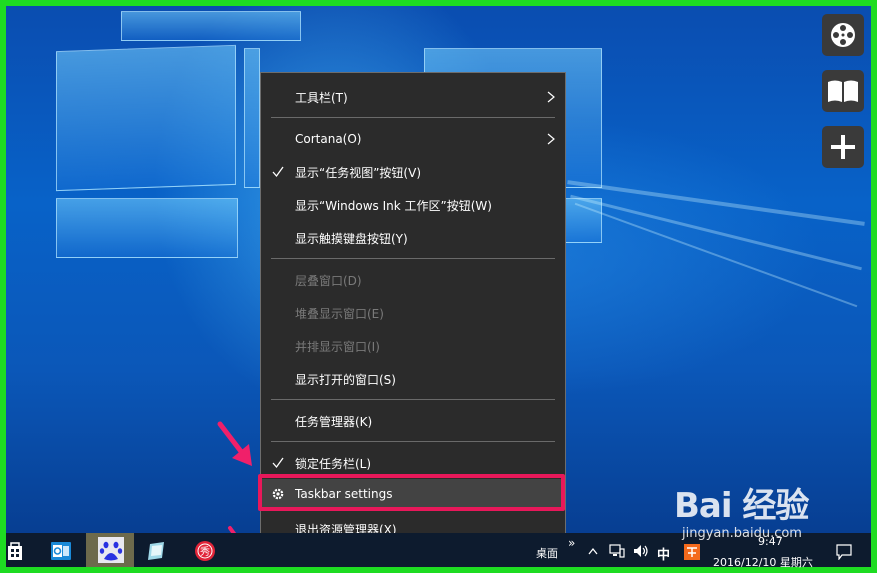 The width and height of the screenshot is (877, 573). I want to click on menu-item-side-by-side: 并排显示窗口(I), so click(413, 346).